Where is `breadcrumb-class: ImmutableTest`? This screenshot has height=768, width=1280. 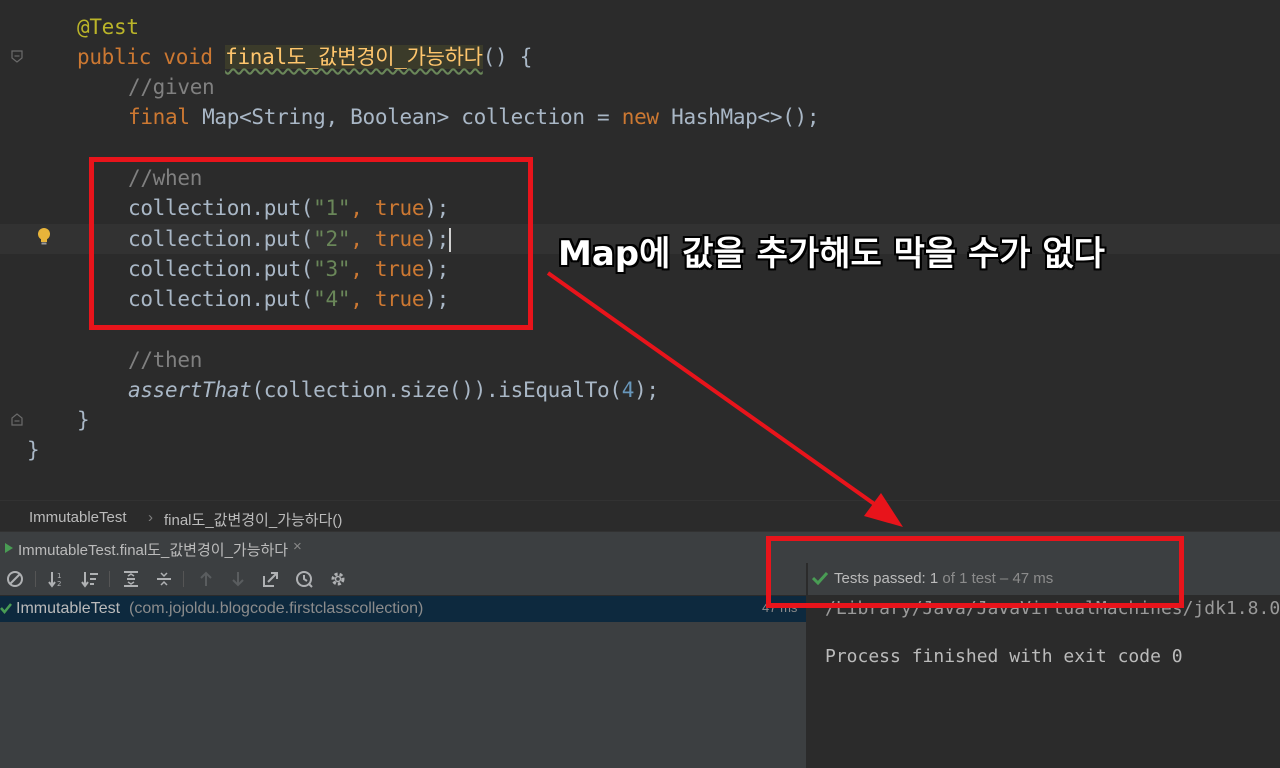 breadcrumb-class: ImmutableTest is located at coordinates (78, 517).